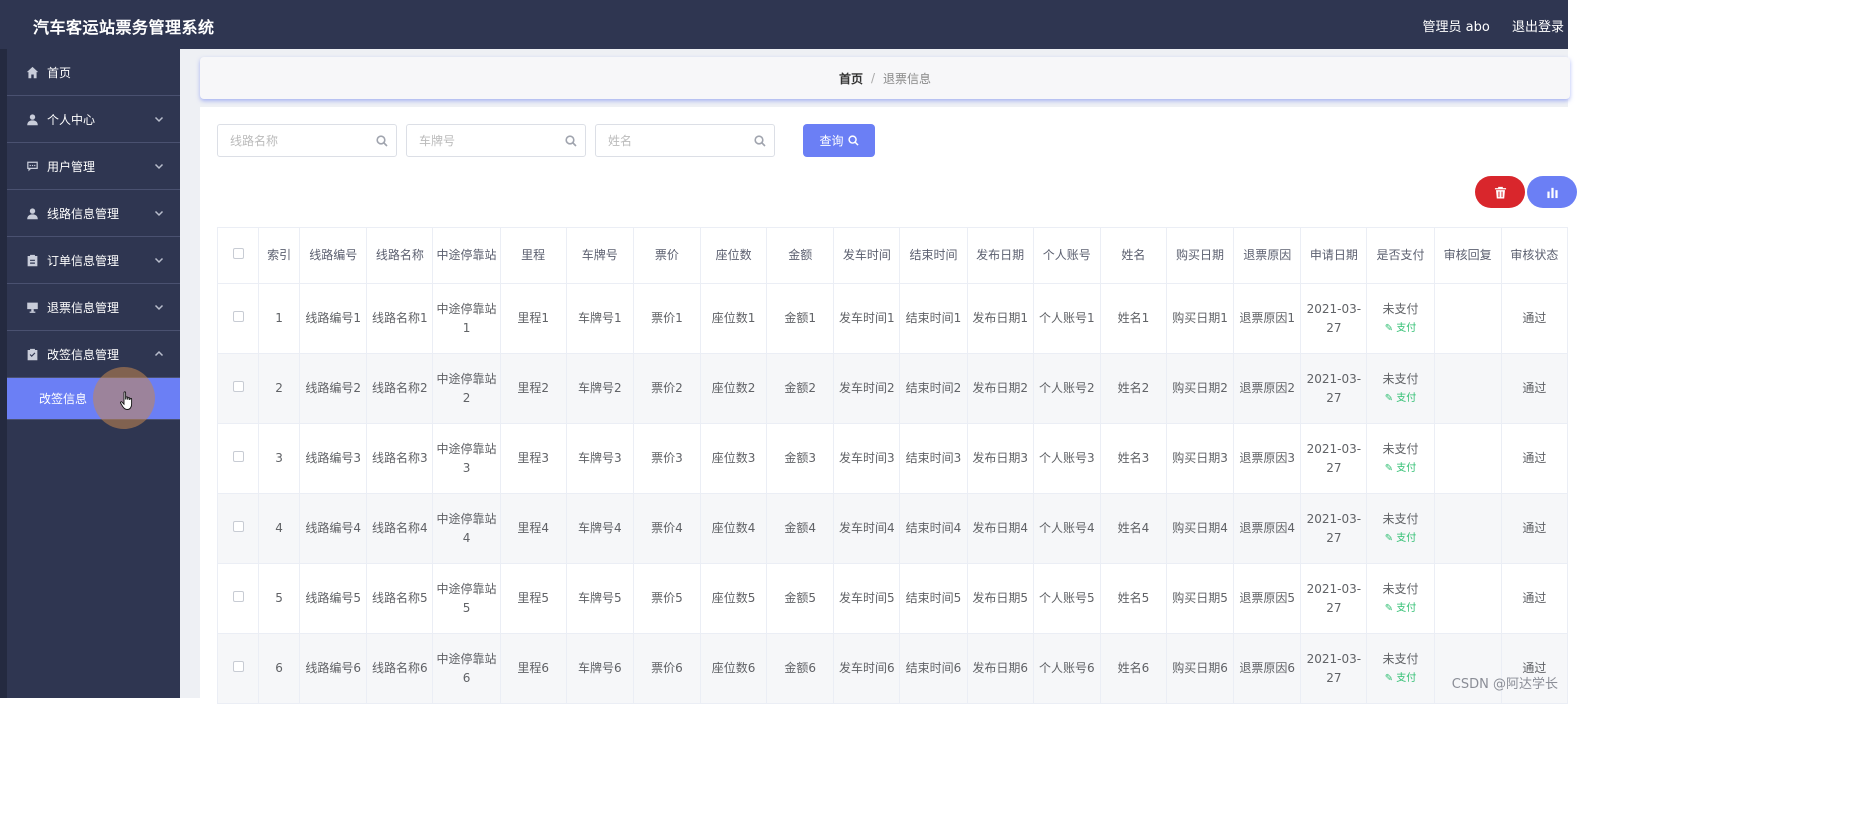  Describe the element at coordinates (333, 668) in the screenshot. I see `cell-route-no: 线路编号6` at that location.